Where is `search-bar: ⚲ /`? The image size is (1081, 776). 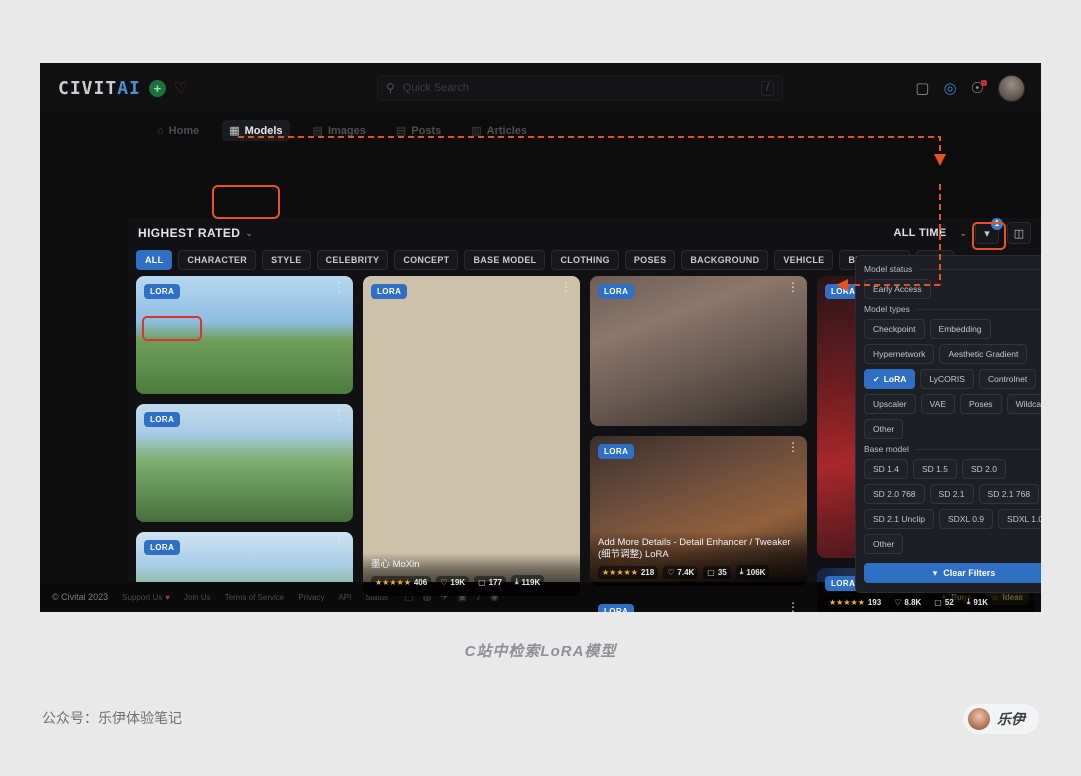 search-bar: ⚲ / is located at coordinates (580, 88).